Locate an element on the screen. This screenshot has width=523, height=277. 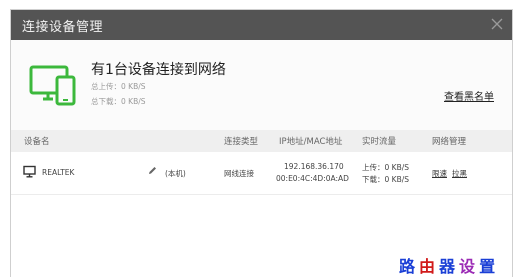
watermark-char: 器 is located at coordinates (449, 266).